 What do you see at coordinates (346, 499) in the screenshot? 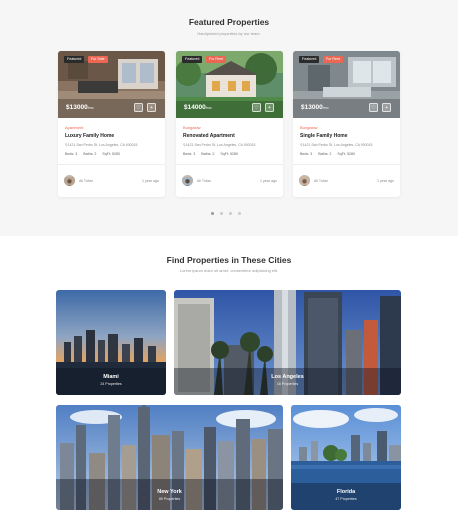
I see `city-property-count: 47 Properties` at bounding box center [346, 499].